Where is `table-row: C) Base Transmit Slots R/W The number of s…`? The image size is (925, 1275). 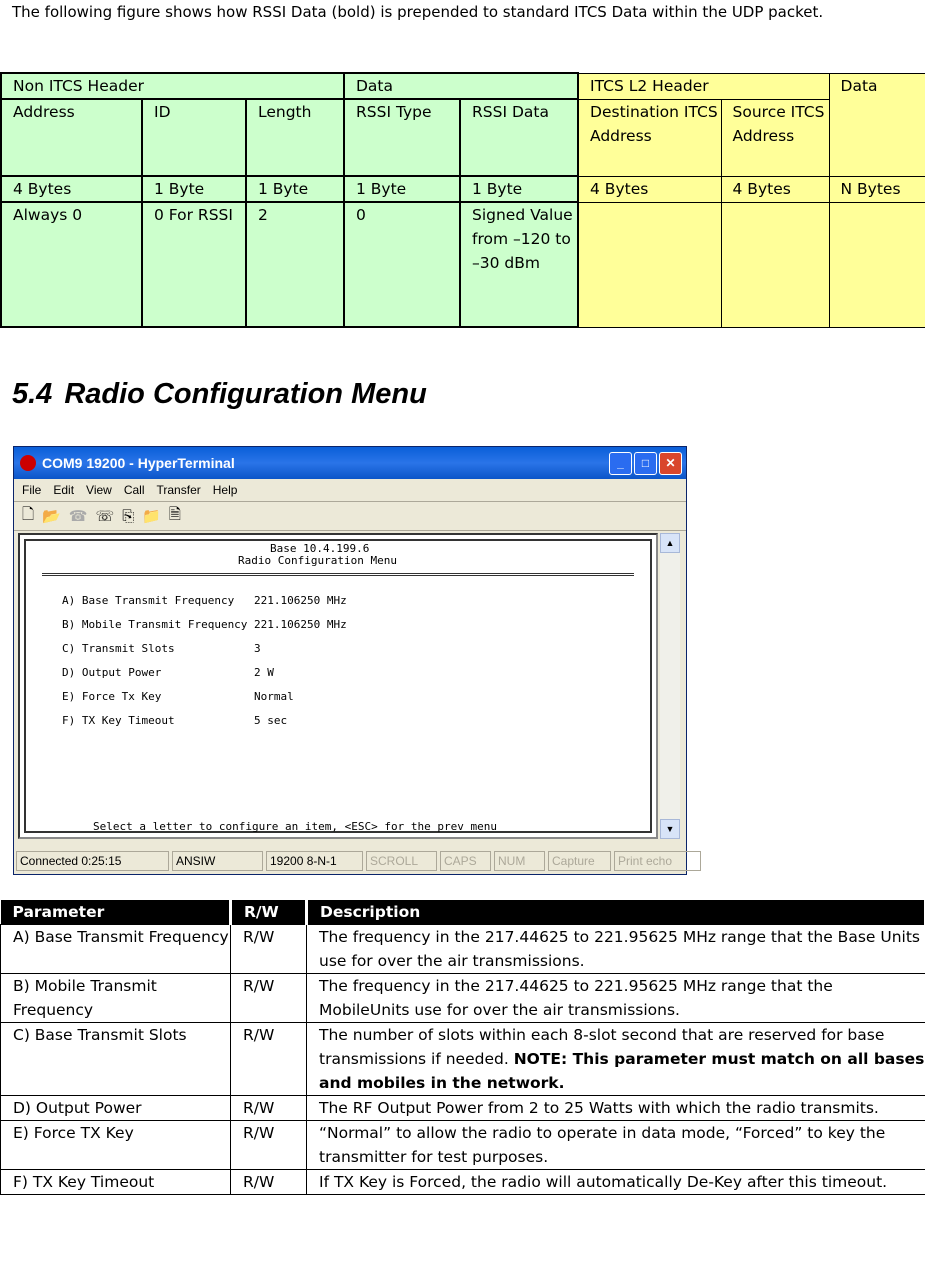
table-row: C) Base Transmit Slots R/W The number of s… is located at coordinates (462, 1059).